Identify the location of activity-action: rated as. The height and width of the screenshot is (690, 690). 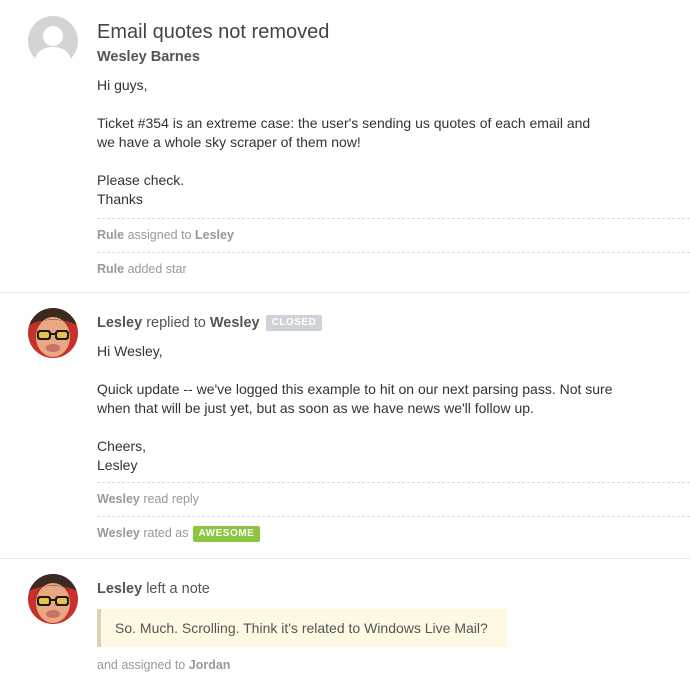
(166, 533).